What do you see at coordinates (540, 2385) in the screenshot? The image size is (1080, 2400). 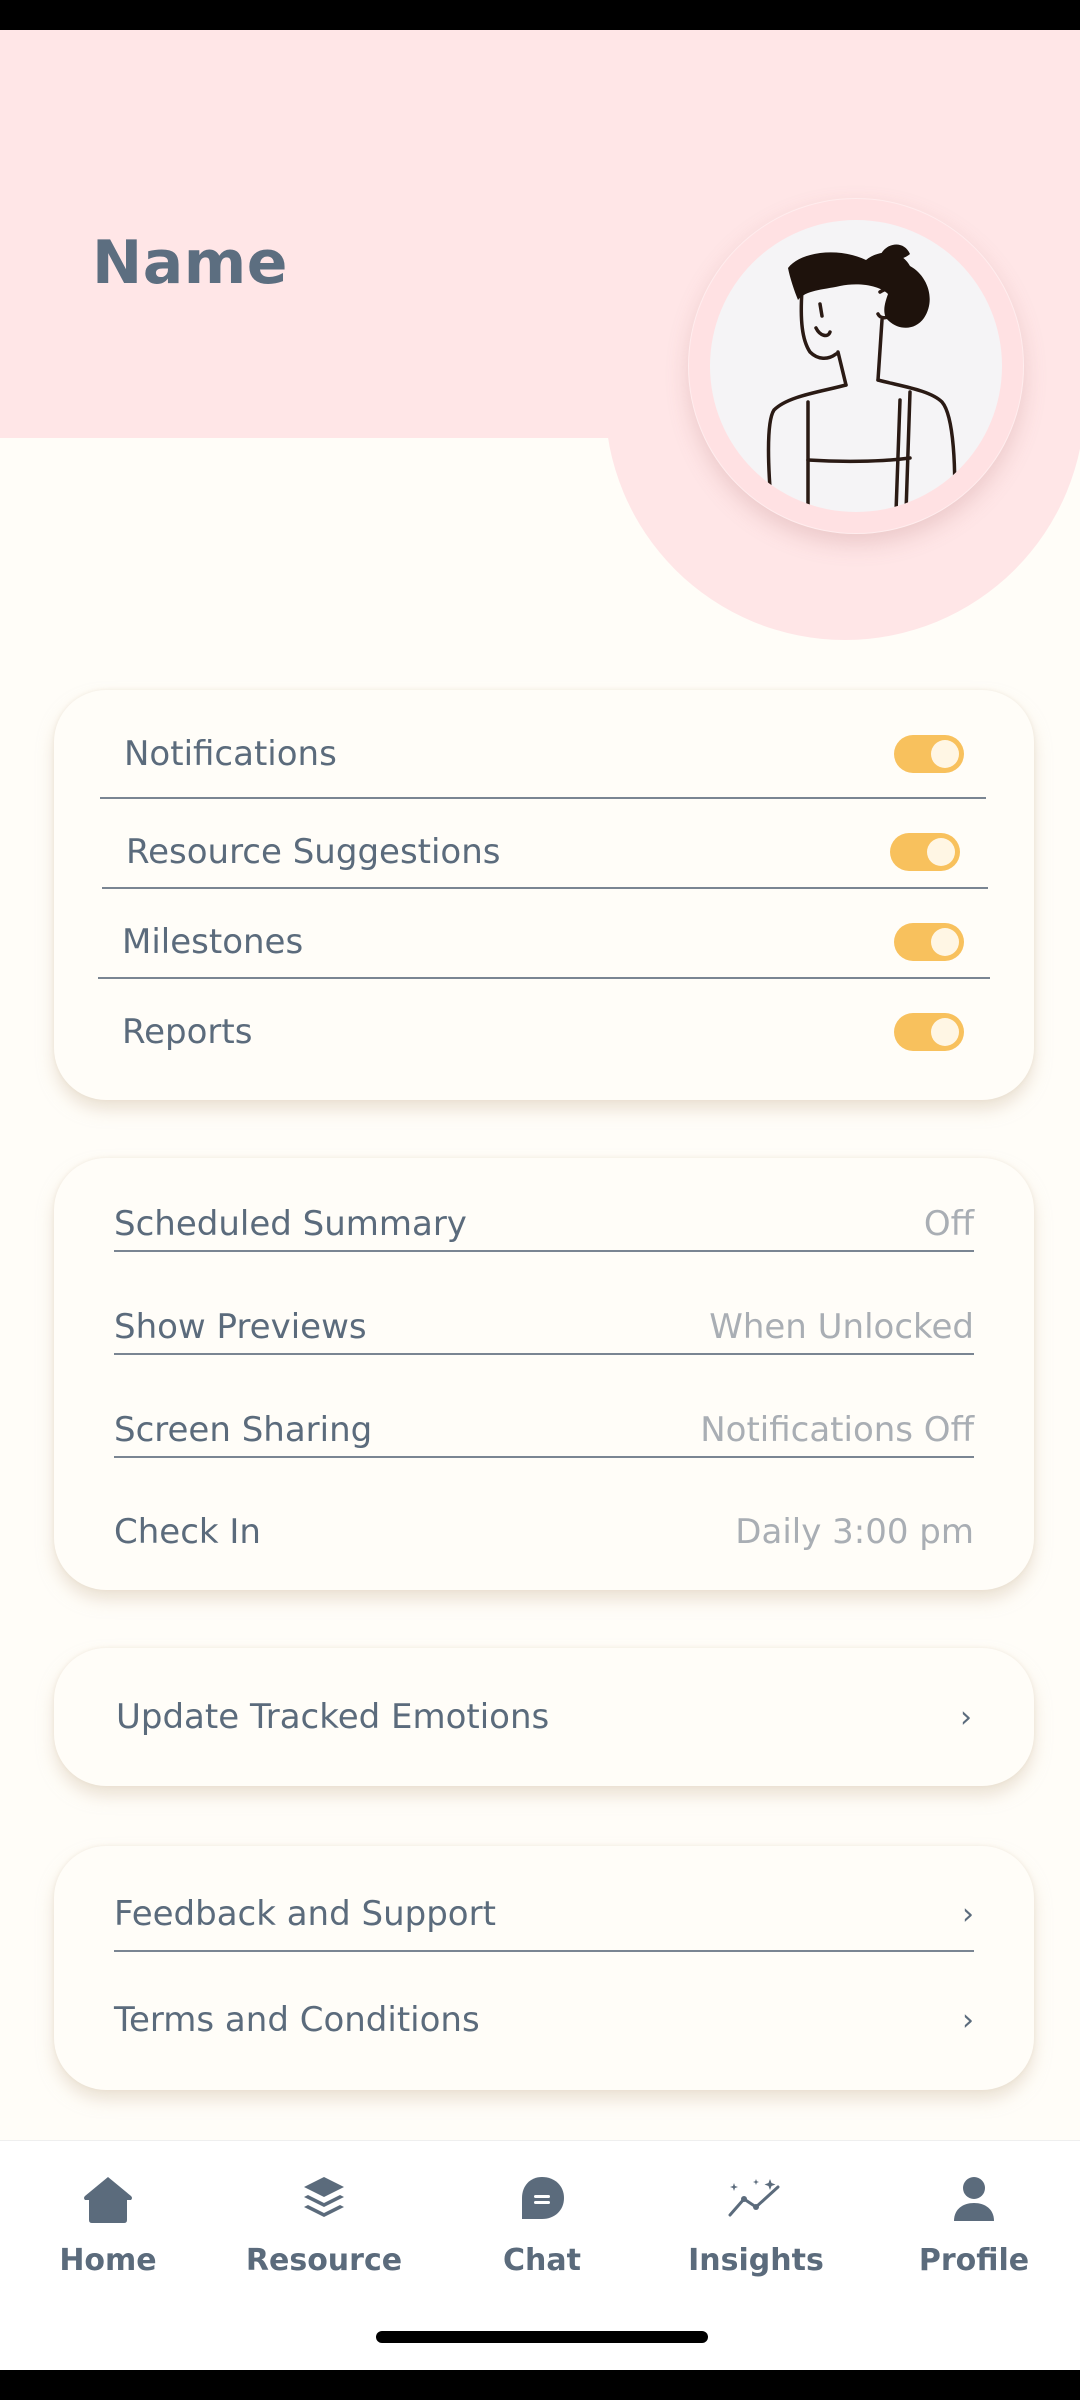 I see `bottom-edge` at bounding box center [540, 2385].